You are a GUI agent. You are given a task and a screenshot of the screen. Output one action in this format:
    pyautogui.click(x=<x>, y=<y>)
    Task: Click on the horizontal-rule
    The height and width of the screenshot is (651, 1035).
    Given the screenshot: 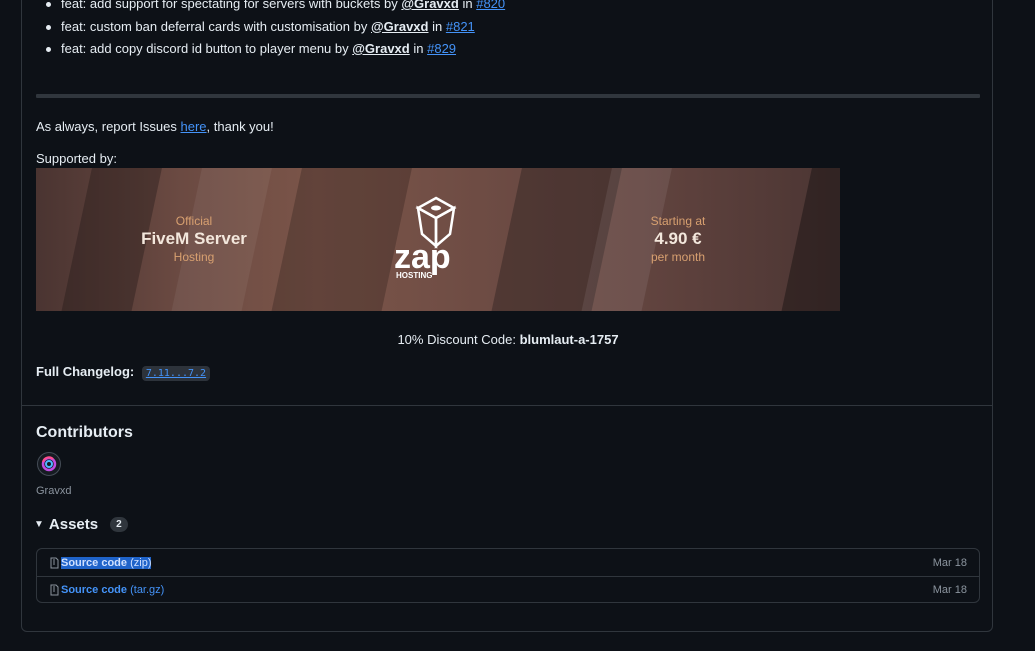 What is the action you would take?
    pyautogui.click(x=508, y=96)
    